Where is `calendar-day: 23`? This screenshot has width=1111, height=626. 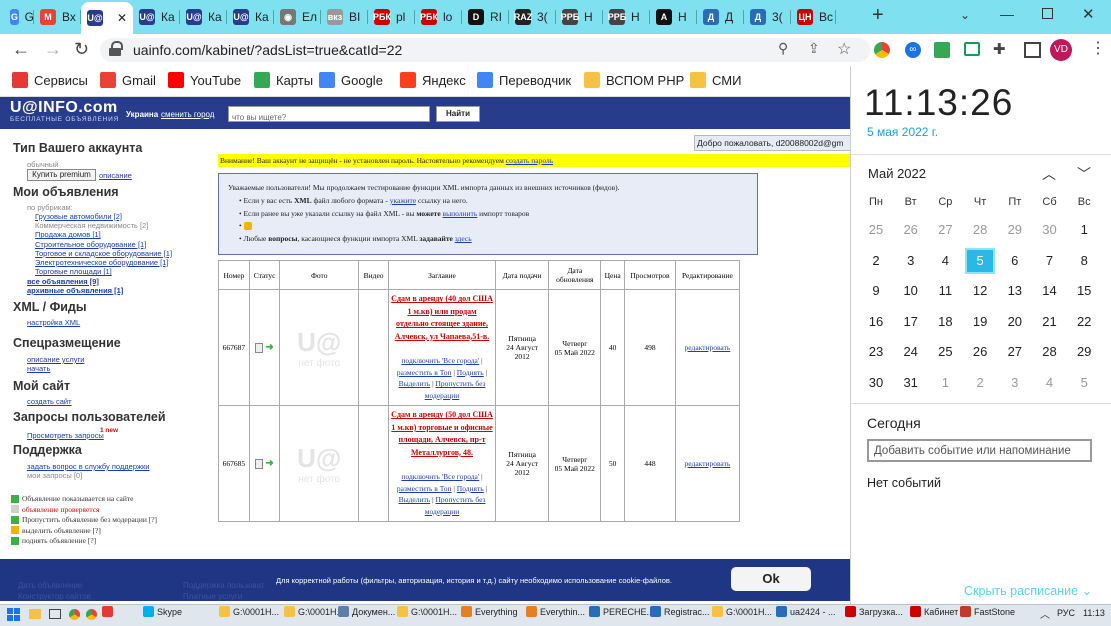
calendar-day: 23 is located at coordinates (876, 351).